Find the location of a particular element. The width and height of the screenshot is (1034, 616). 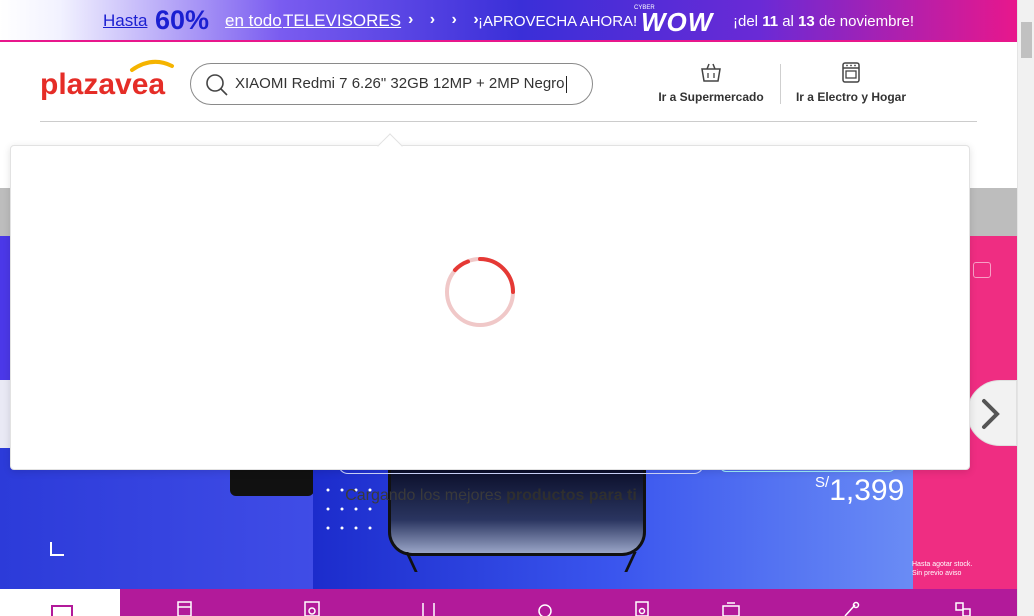

promo-arrows: › › › › is located at coordinates (446, 19).